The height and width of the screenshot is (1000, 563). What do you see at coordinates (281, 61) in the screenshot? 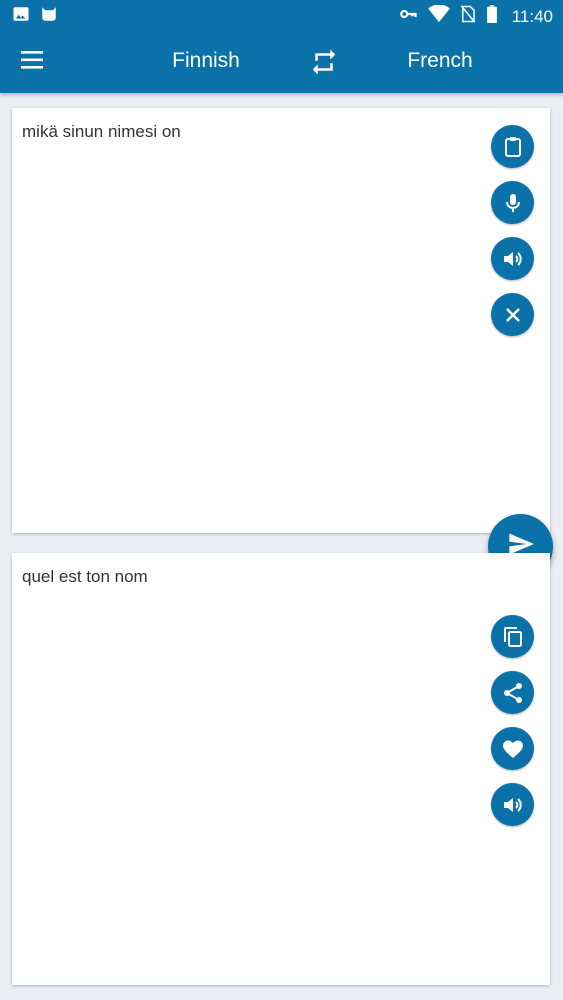
I see `app-bar: Finnish French` at bounding box center [281, 61].